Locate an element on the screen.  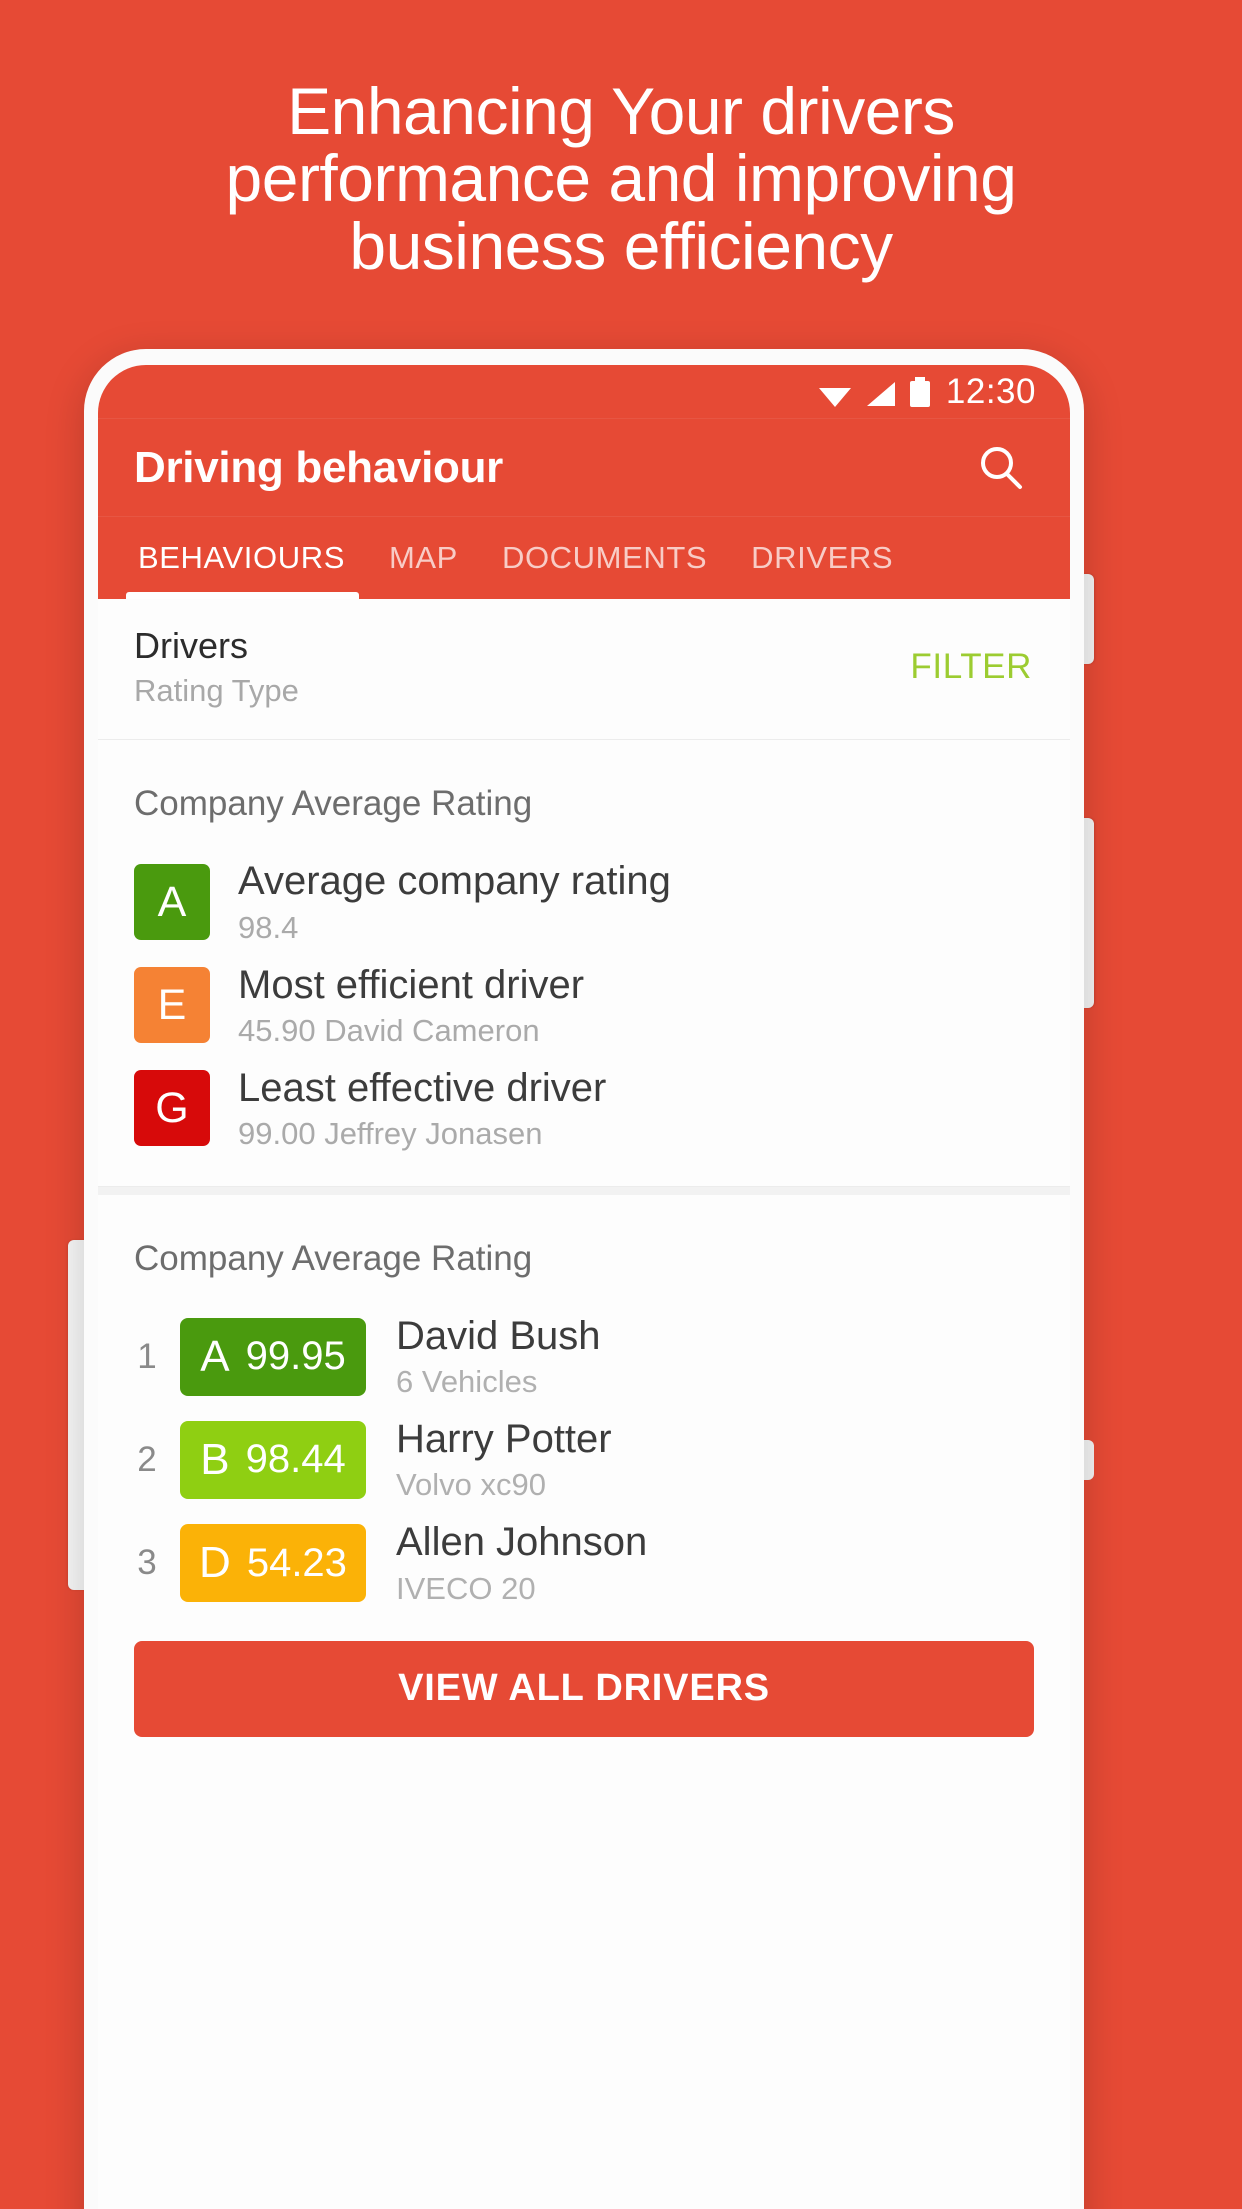
wifi-icon is located at coordinates (834, 397).